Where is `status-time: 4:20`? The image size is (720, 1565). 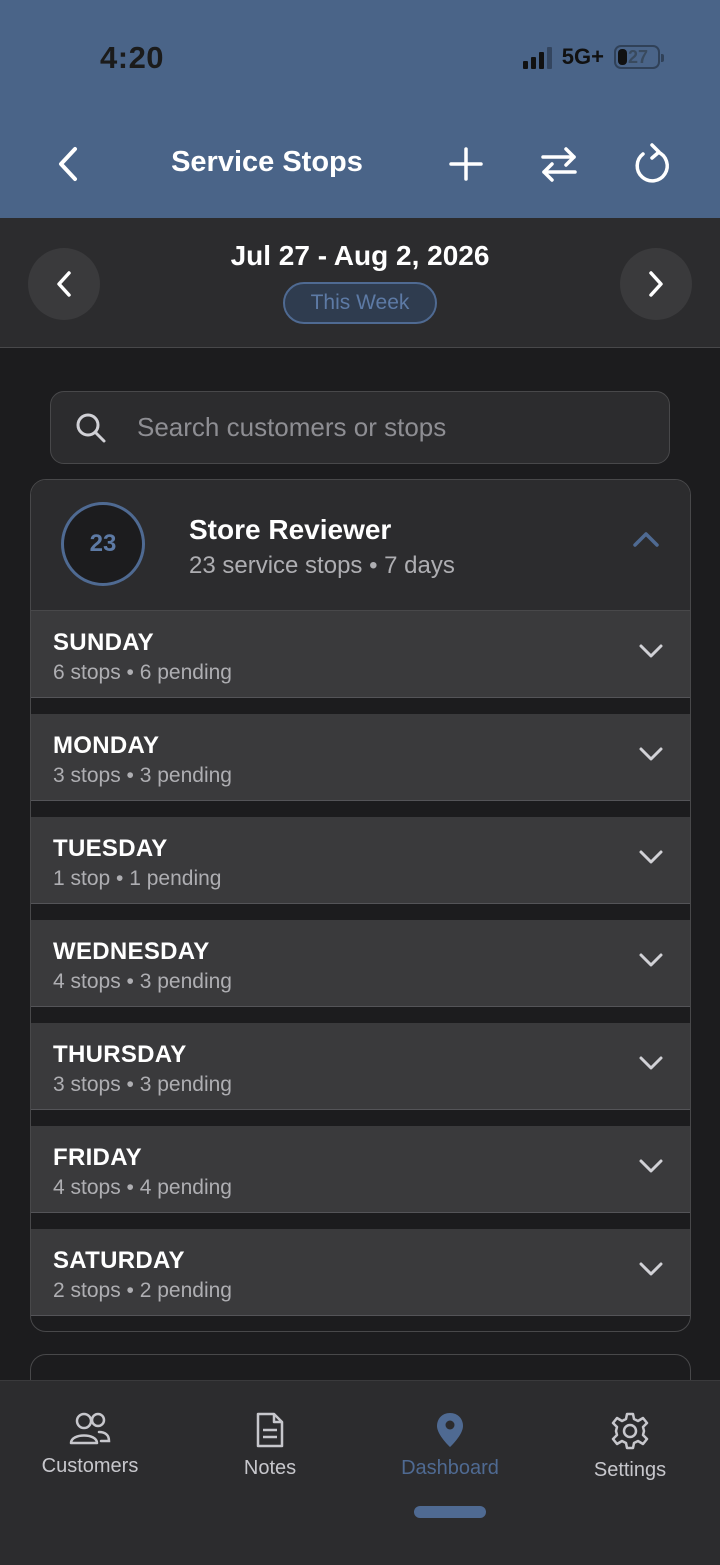 status-time: 4:20 is located at coordinates (132, 57).